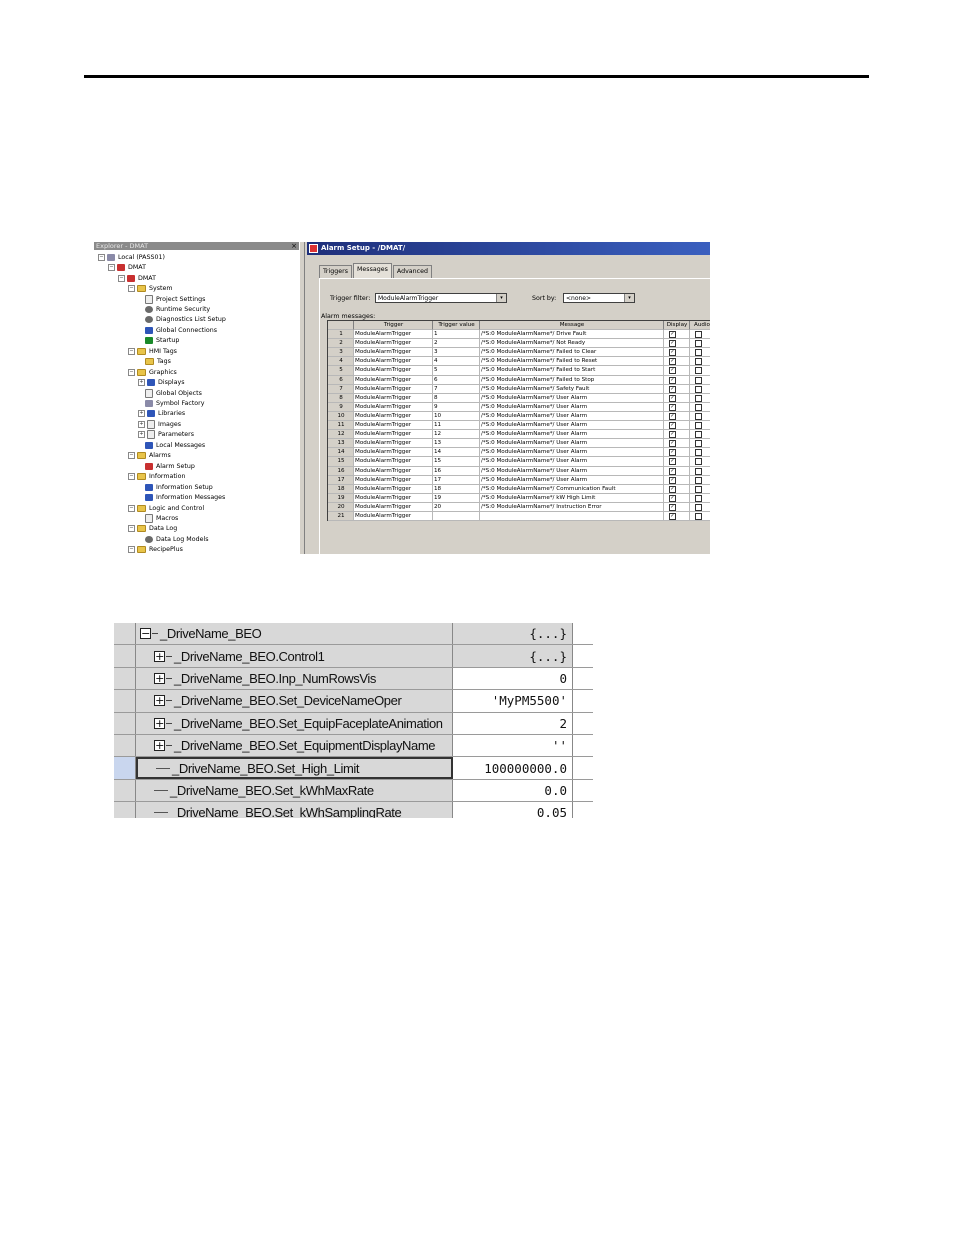  Describe the element at coordinates (572, 498) in the screenshot. I see `message-cell: /*S:0 ModuleAlarmName*/ kW High Limit` at that location.